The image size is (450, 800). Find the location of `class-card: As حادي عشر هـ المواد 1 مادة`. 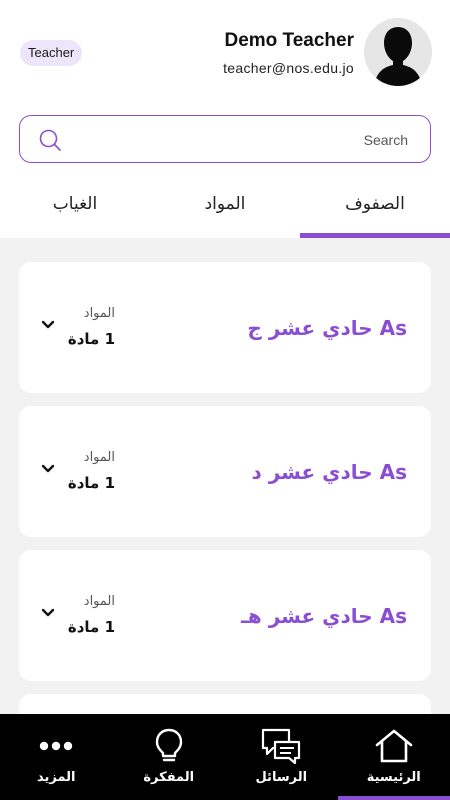

class-card: As حادي عشر هـ المواد 1 مادة is located at coordinates (225, 615).